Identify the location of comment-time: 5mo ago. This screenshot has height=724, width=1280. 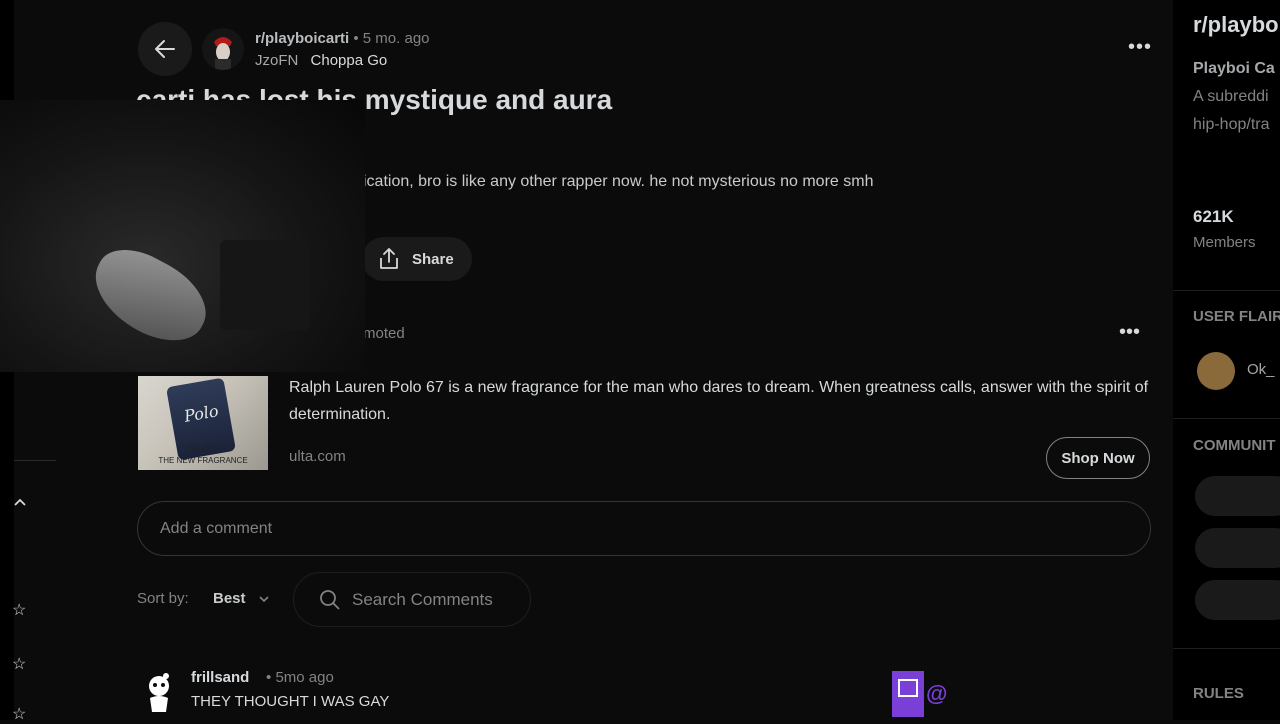
(304, 677).